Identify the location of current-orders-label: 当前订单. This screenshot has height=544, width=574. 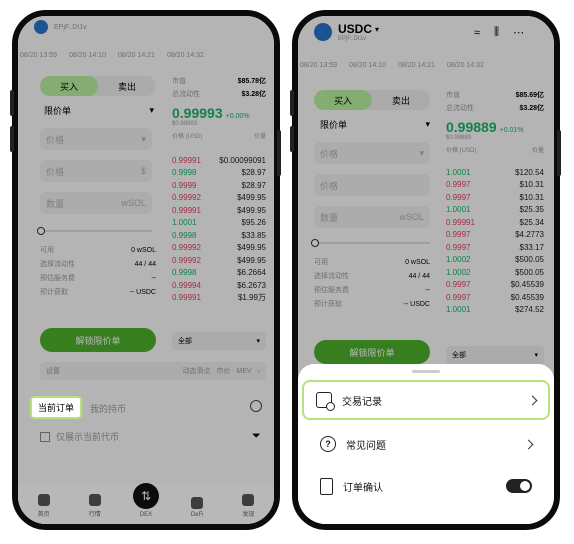
(56, 408).